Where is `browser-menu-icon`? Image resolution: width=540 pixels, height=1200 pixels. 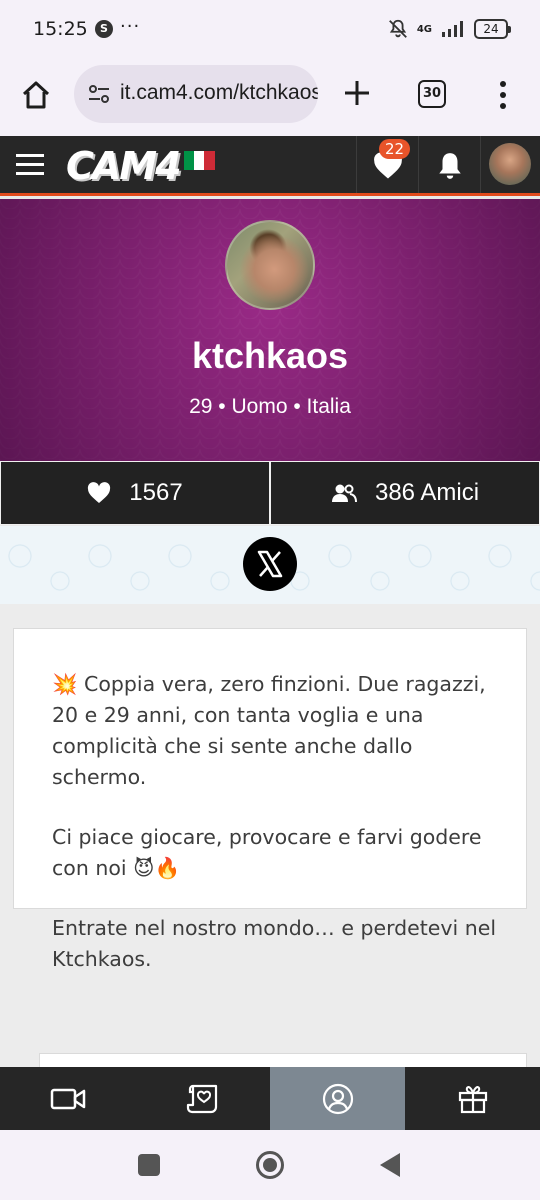
browser-menu-icon is located at coordinates (503, 95).